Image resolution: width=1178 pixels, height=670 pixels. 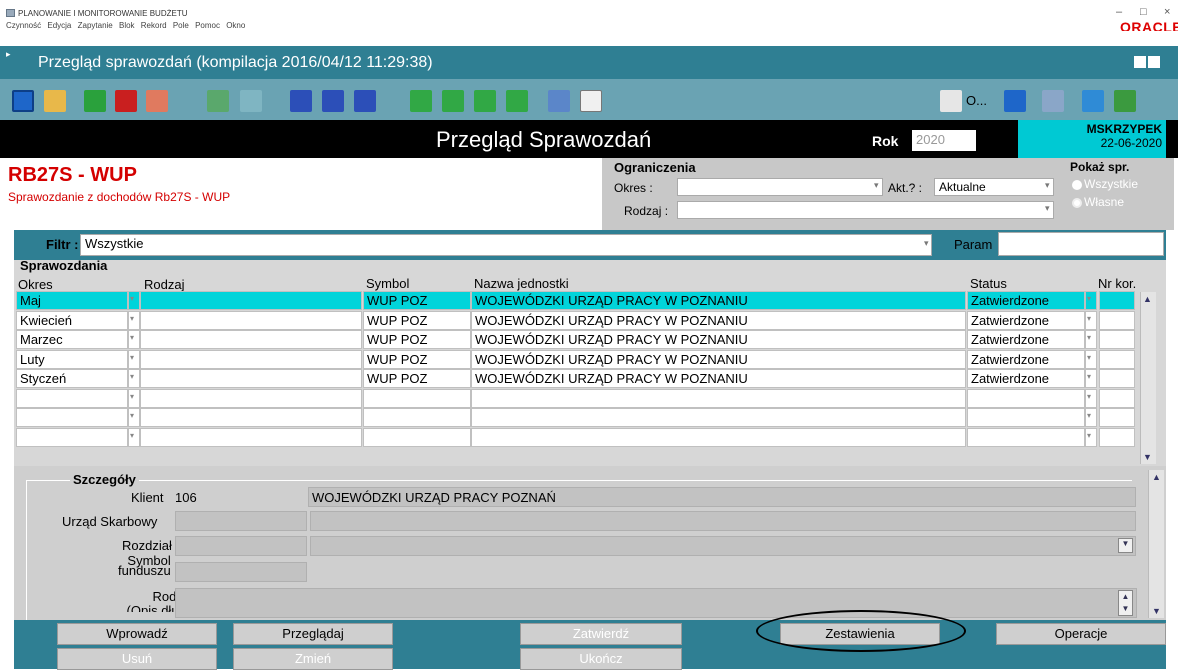 What do you see at coordinates (157, 101) in the screenshot?
I see `clear-icon` at bounding box center [157, 101].